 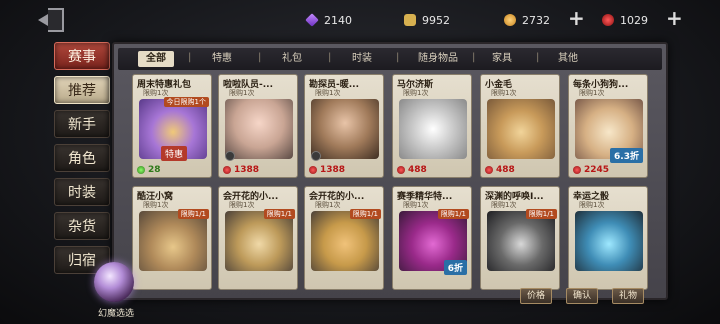 I want to click on filter-bar: 全部 | 特惠 | 礼包 | 时装 | 随身物品 | 家具 | 其他, so click(x=390, y=59).